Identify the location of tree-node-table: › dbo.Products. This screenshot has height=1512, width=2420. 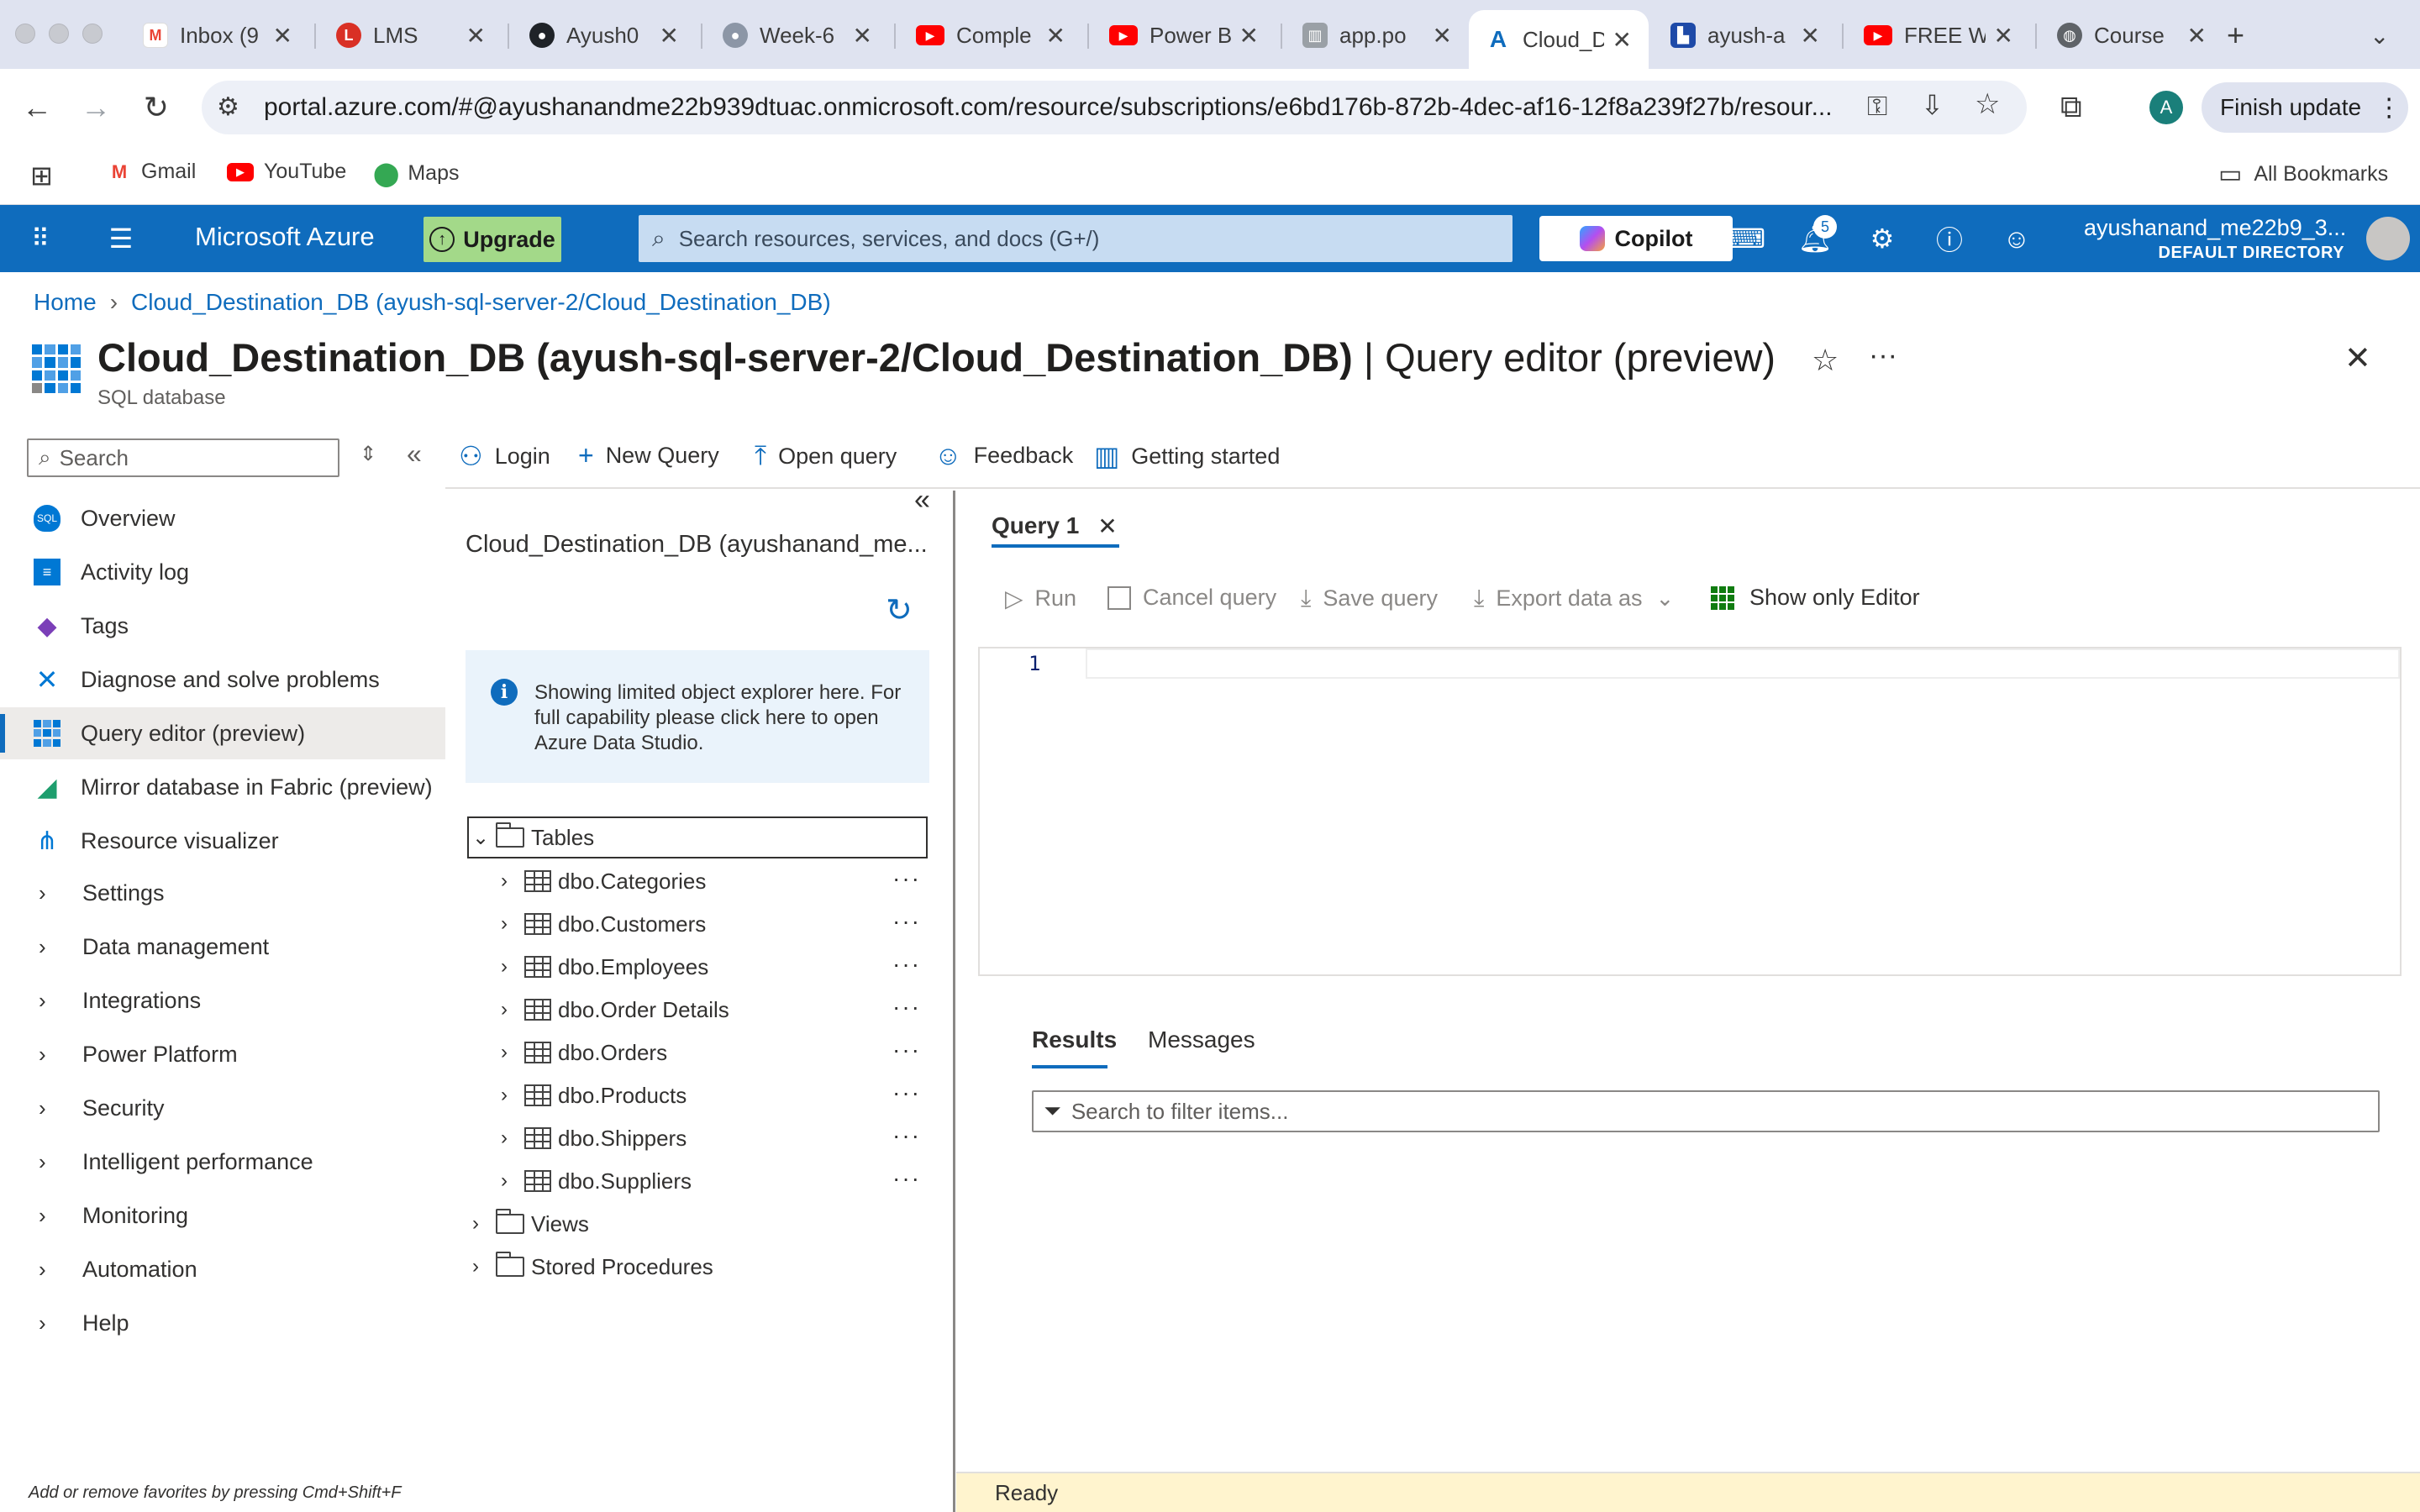
(594, 1095).